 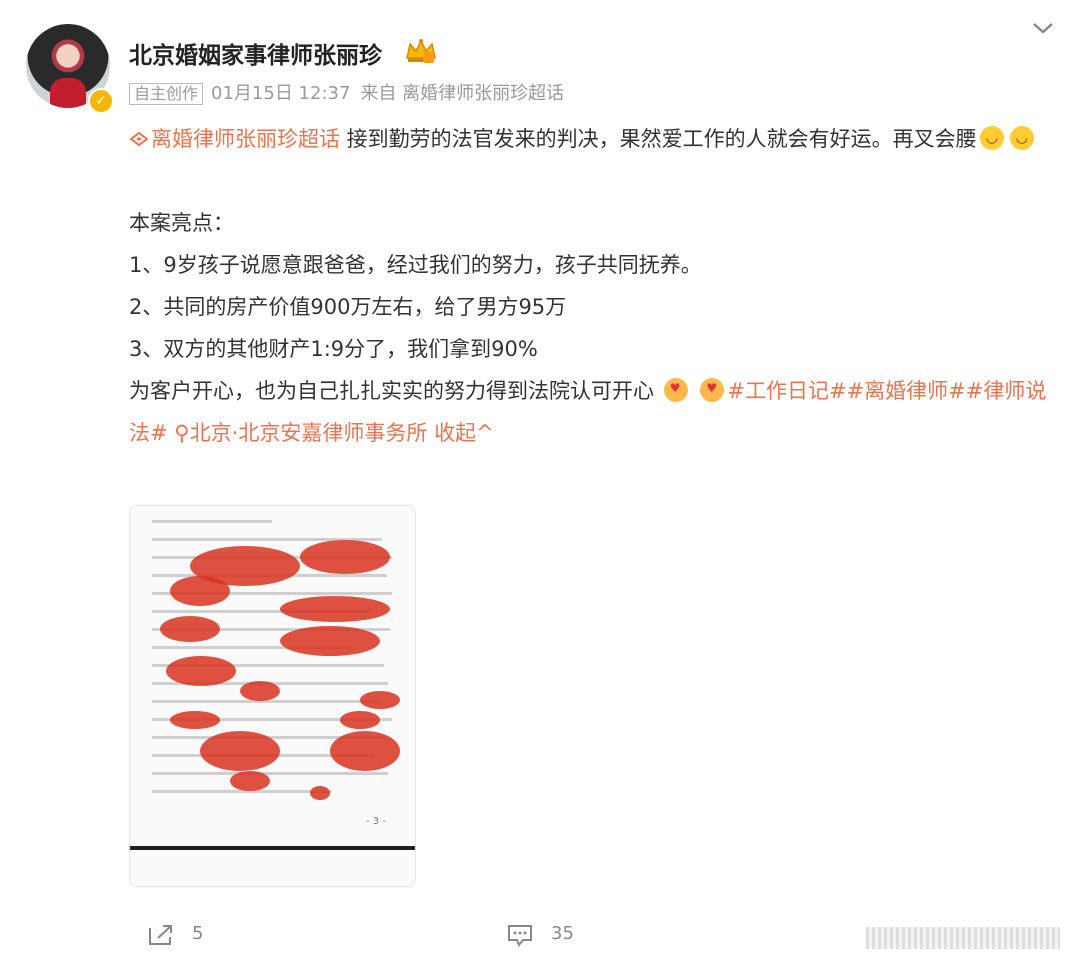 I want to click on post-meta: 自主创作 01月15日 12:37 来自 离婚律师张丽珍超话, so click(x=346, y=92).